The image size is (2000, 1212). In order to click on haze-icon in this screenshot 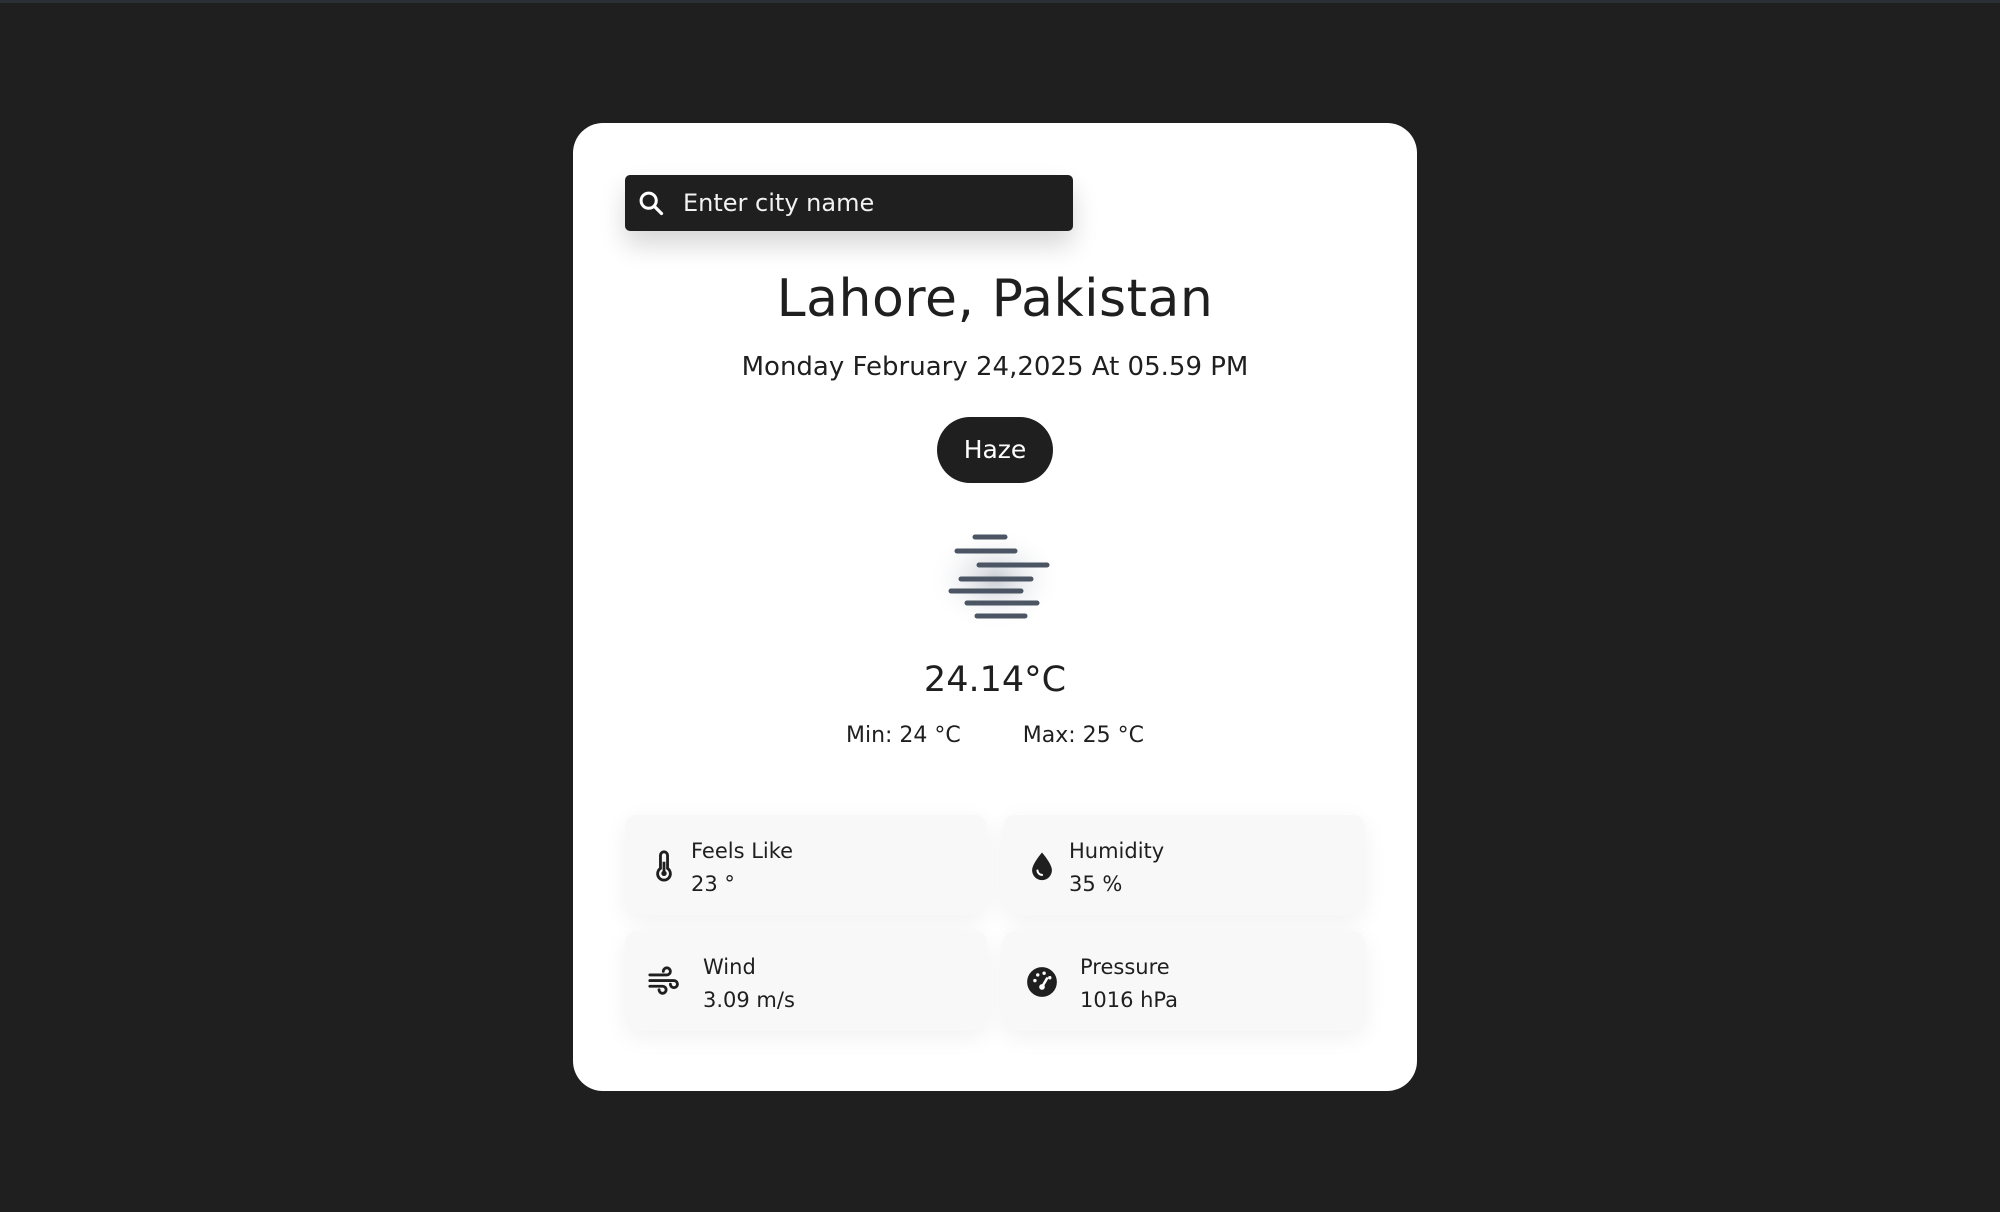, I will do `click(995, 579)`.